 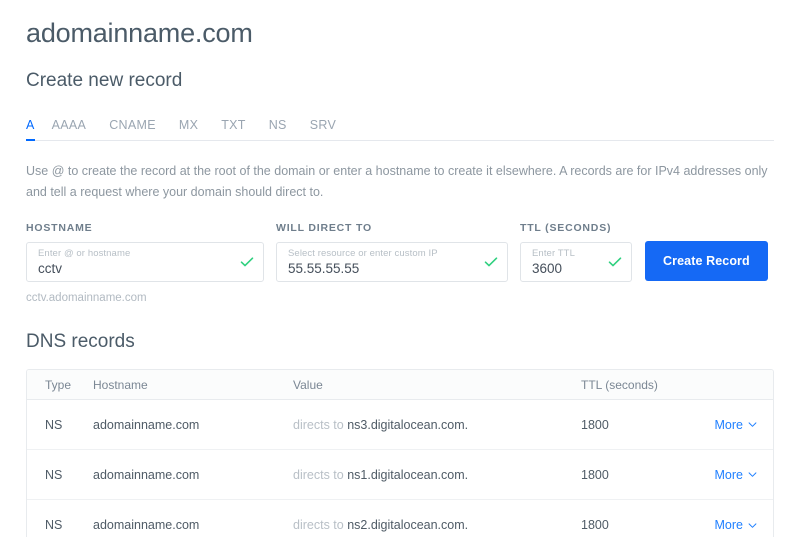 What do you see at coordinates (619, 384) in the screenshot?
I see `column-header-ttl: TTL (seconds)` at bounding box center [619, 384].